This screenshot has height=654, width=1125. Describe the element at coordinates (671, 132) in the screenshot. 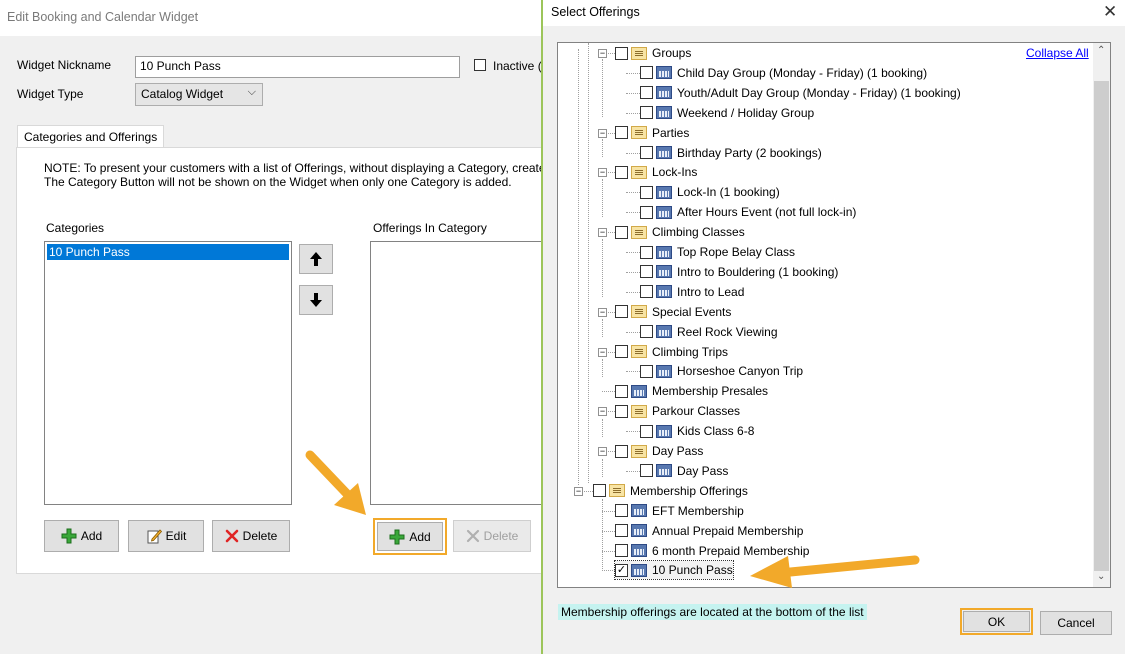

I see `tree-node-label: Parties` at that location.